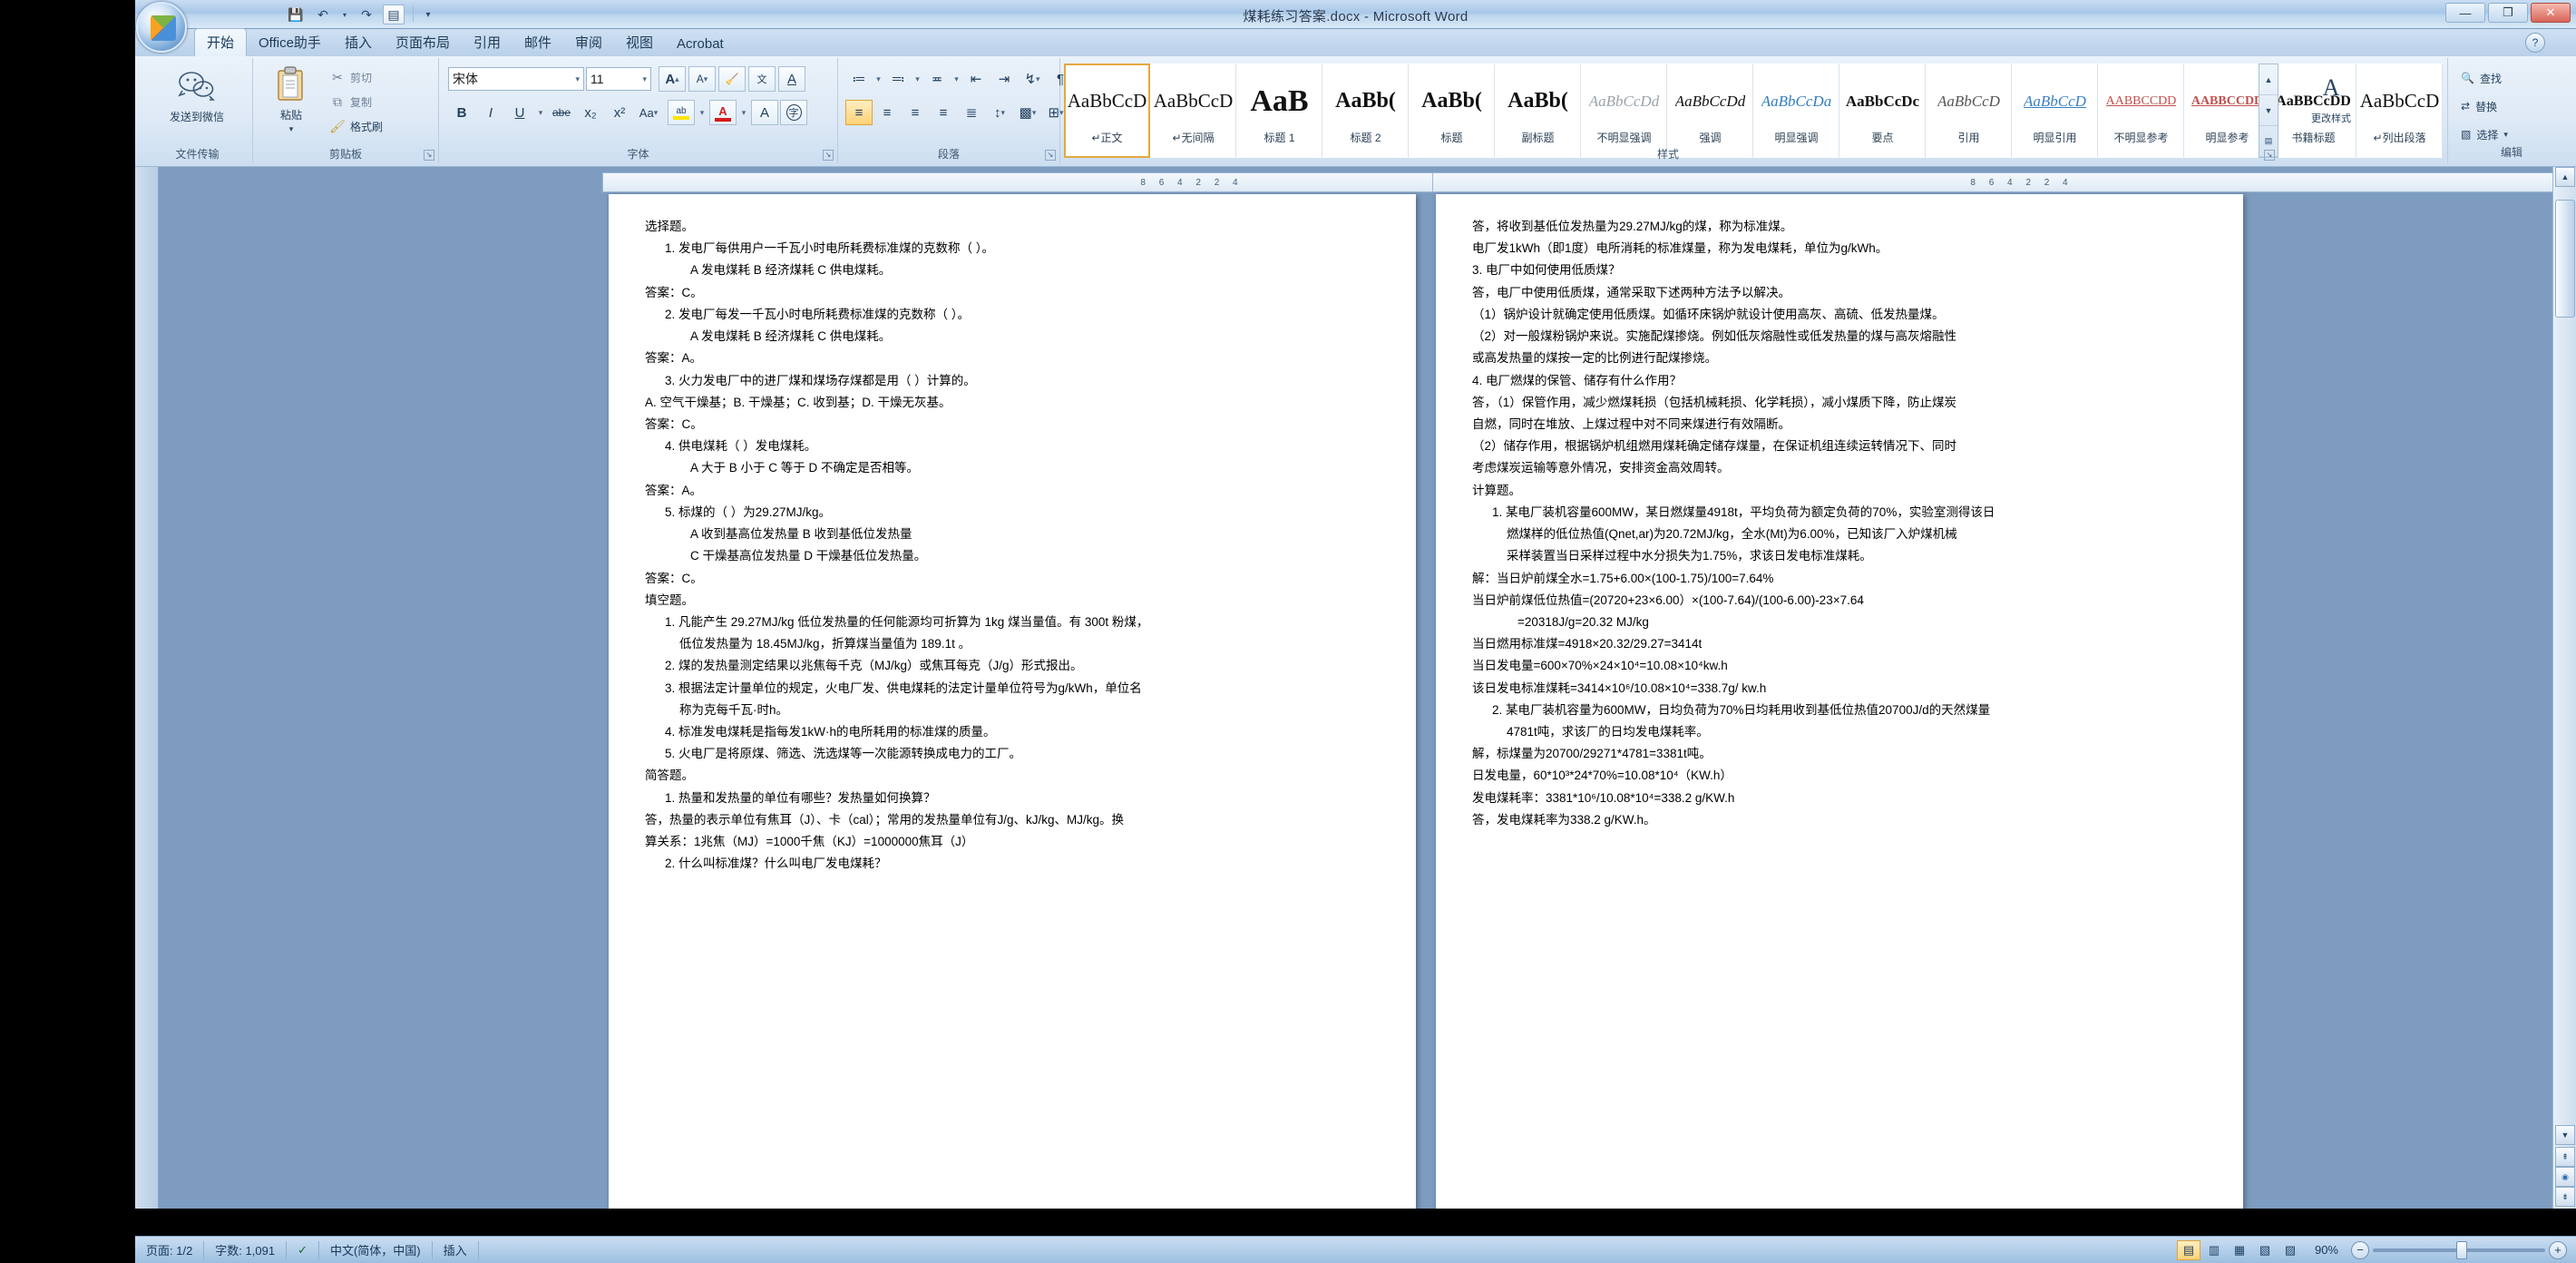  Describe the element at coordinates (246, 1249) in the screenshot. I see `status-word-count: 字数: 1,091` at that location.